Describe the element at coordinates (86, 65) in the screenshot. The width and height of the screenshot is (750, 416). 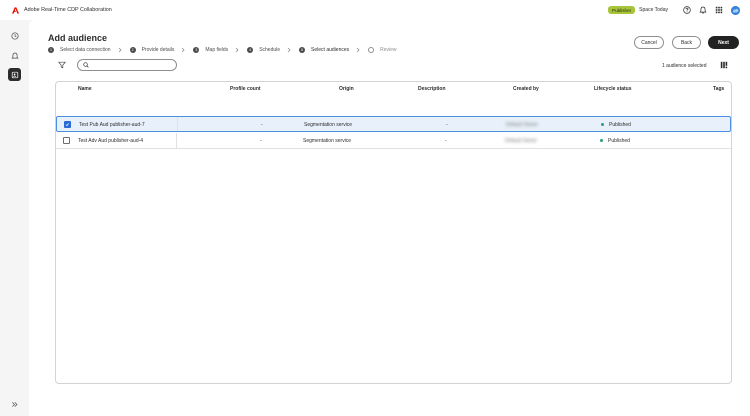
I see `search-icon` at that location.